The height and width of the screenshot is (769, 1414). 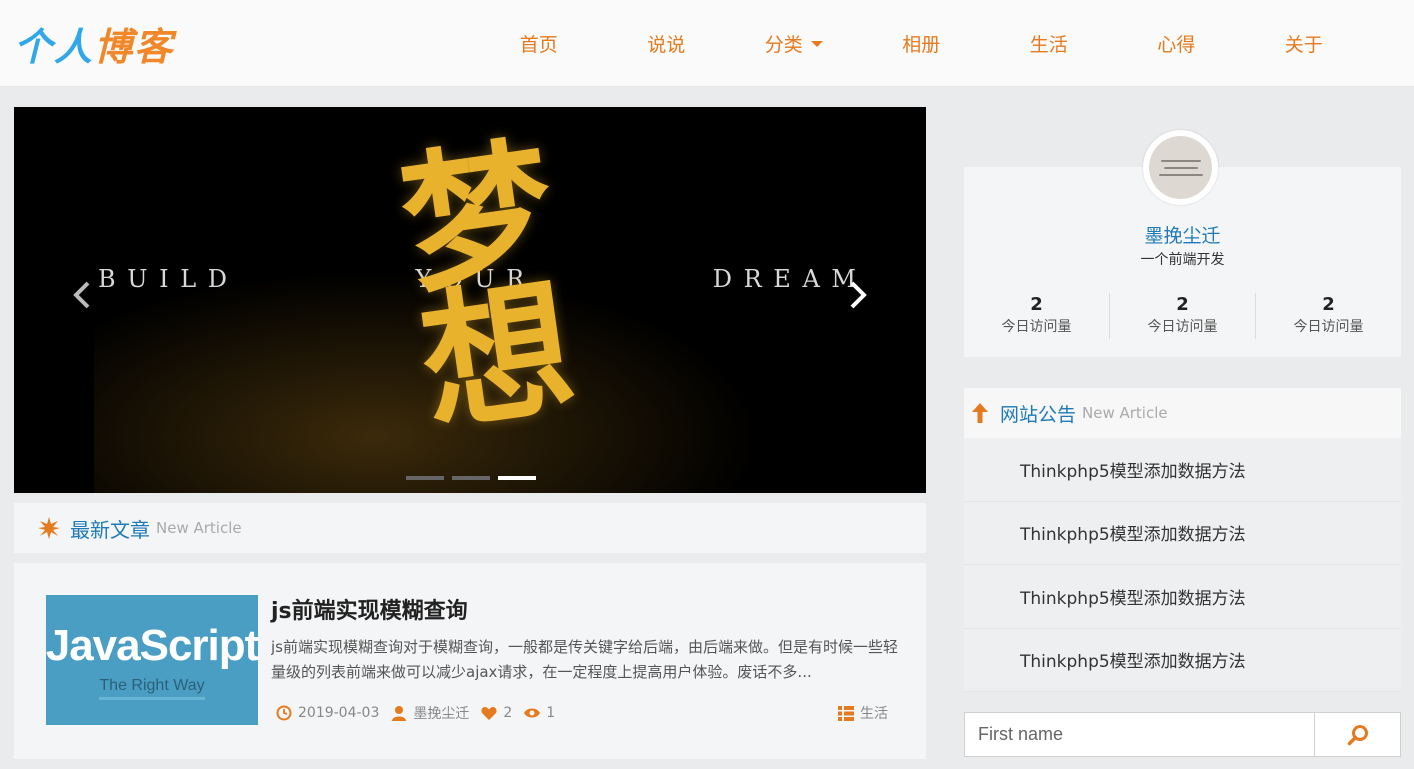 What do you see at coordinates (551, 713) in the screenshot?
I see `meta-views-count: 1` at bounding box center [551, 713].